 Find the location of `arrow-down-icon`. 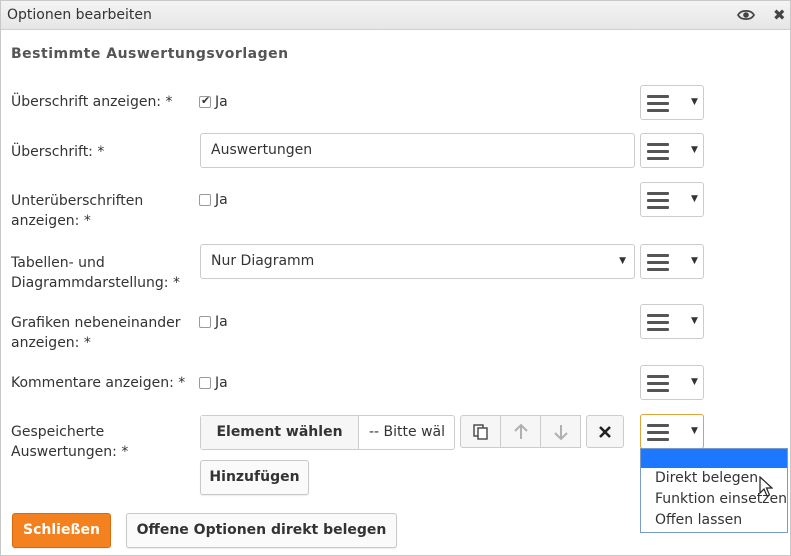

arrow-down-icon is located at coordinates (560, 431).